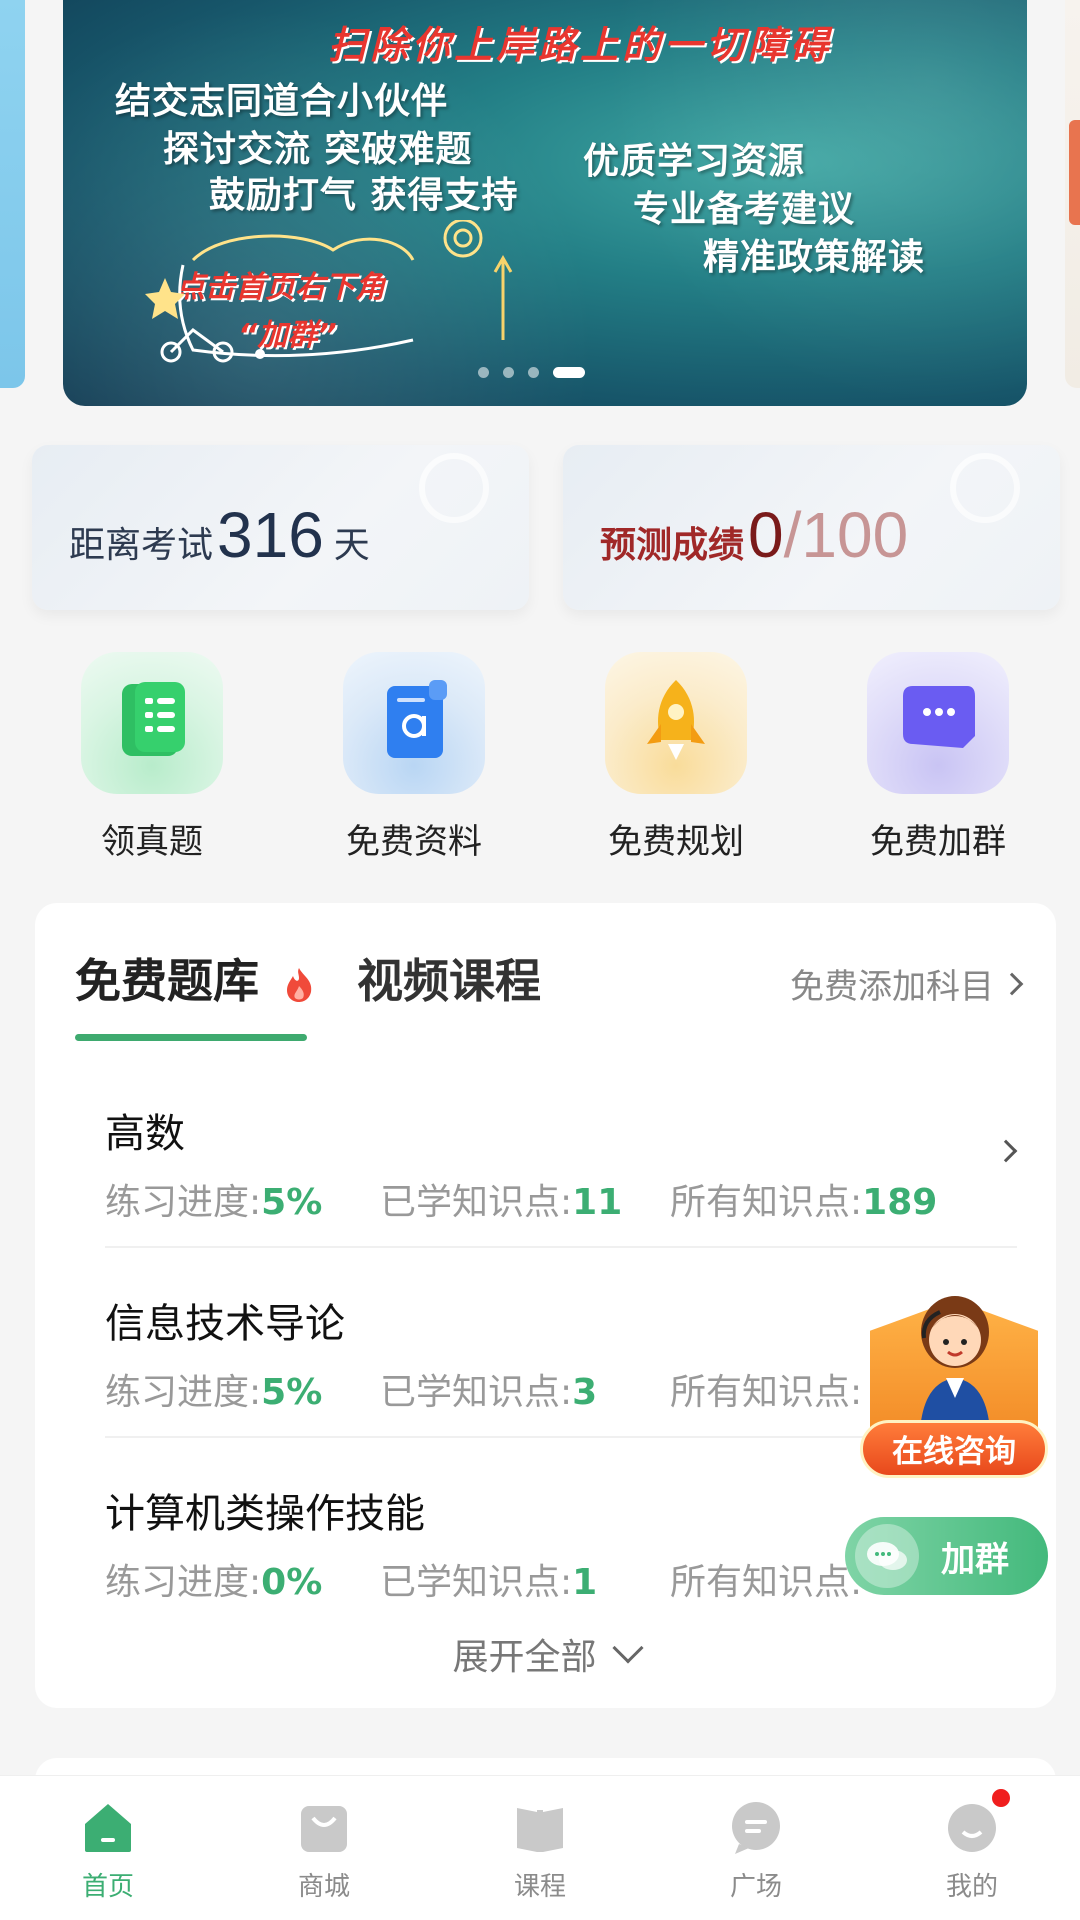 Image resolution: width=1080 pixels, height=1920 pixels. What do you see at coordinates (324, 1829) in the screenshot?
I see `shopping-bag-icon` at bounding box center [324, 1829].